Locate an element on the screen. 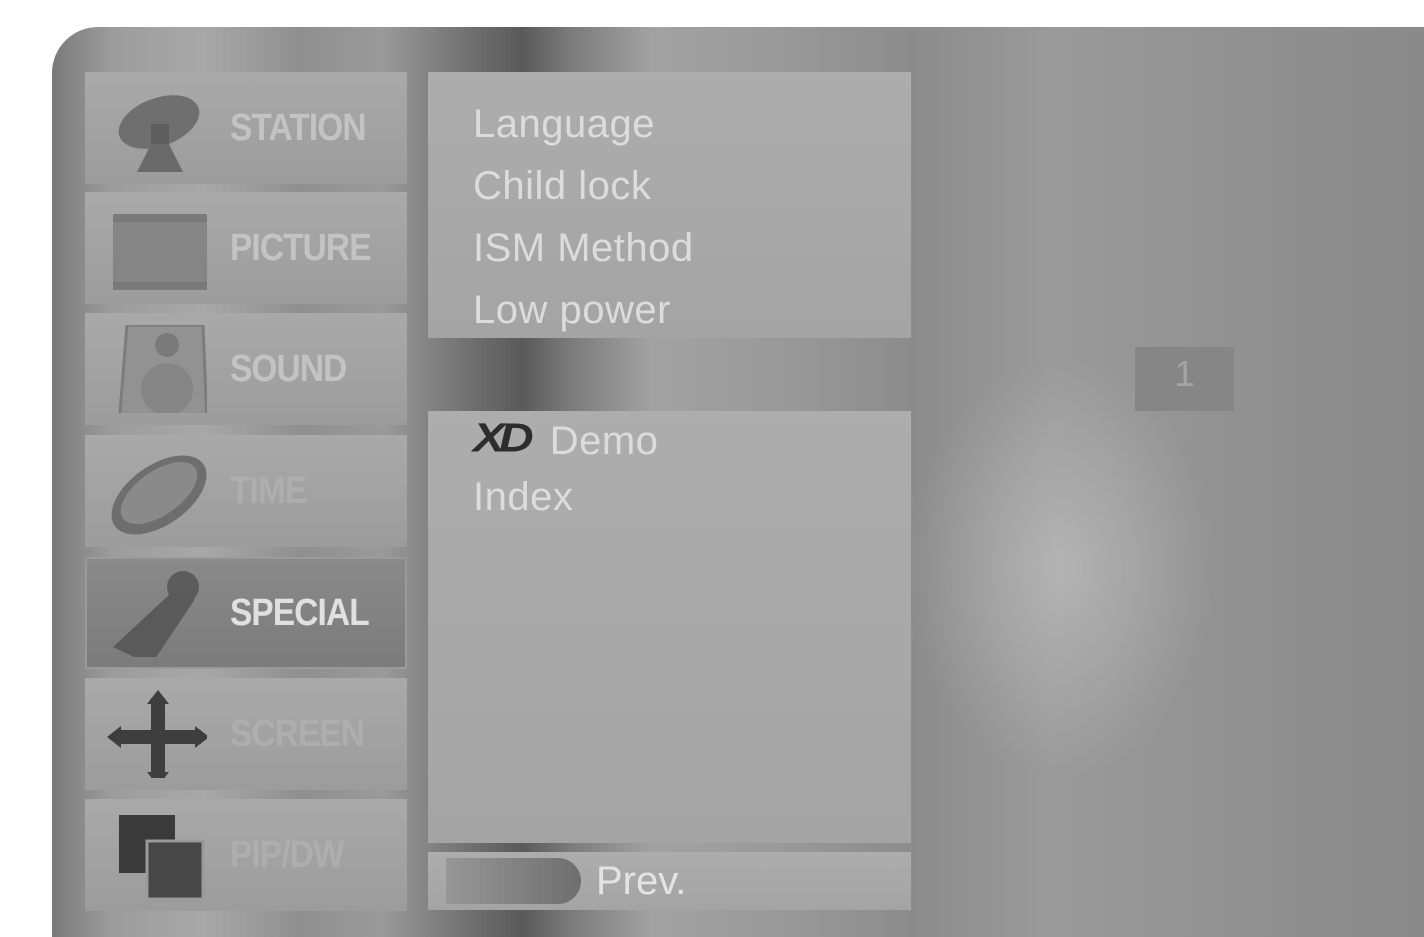 This screenshot has height=937, width=1424. sidebar-item-pip-dw: PIP/DW is located at coordinates (246, 855).